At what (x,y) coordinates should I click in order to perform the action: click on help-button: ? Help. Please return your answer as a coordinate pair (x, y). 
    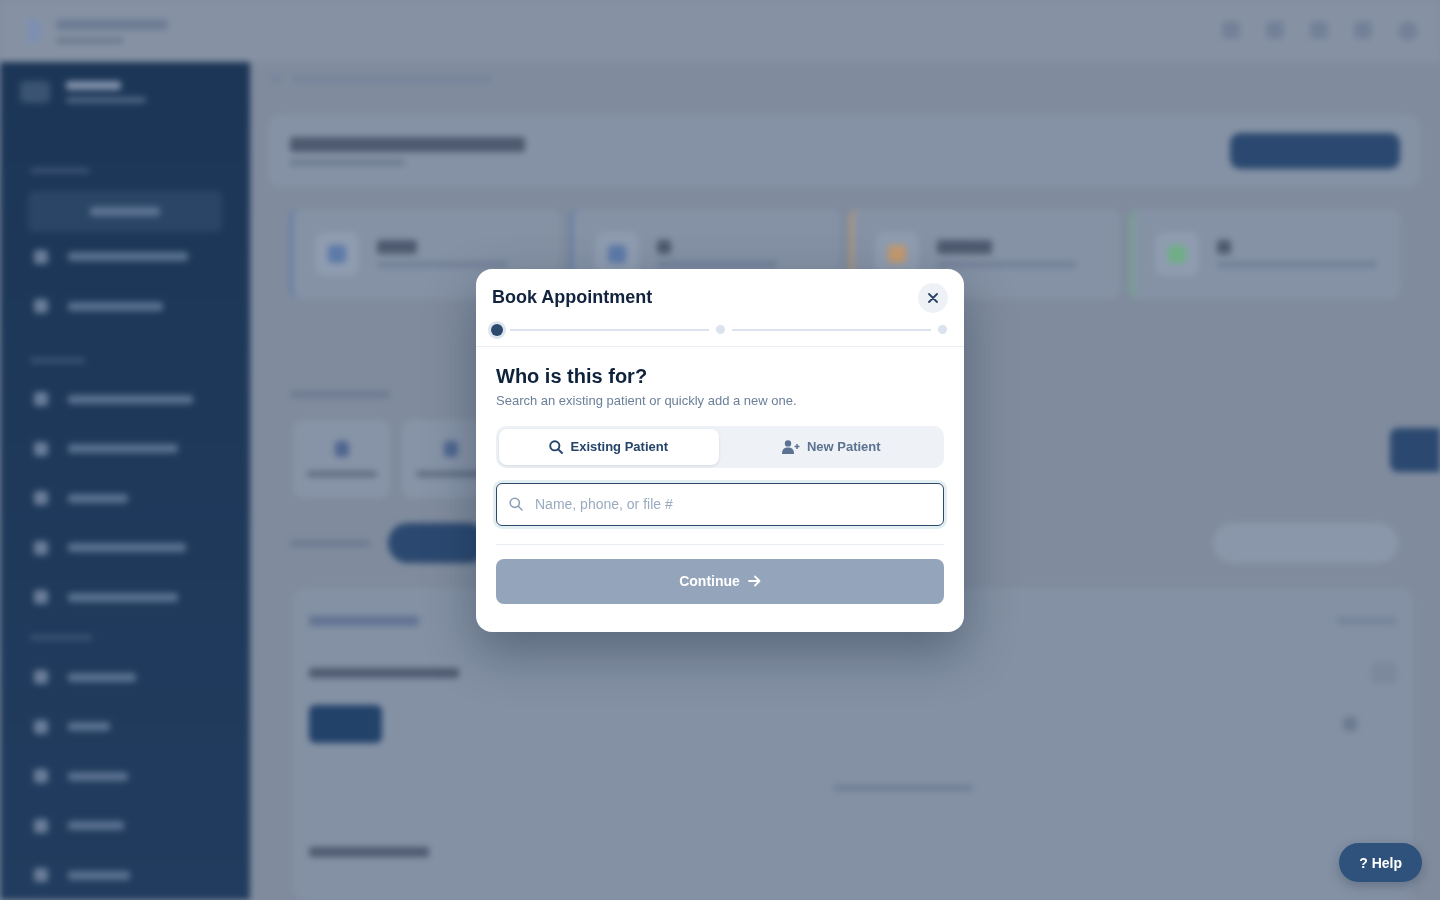
    Looking at the image, I should click on (1380, 862).